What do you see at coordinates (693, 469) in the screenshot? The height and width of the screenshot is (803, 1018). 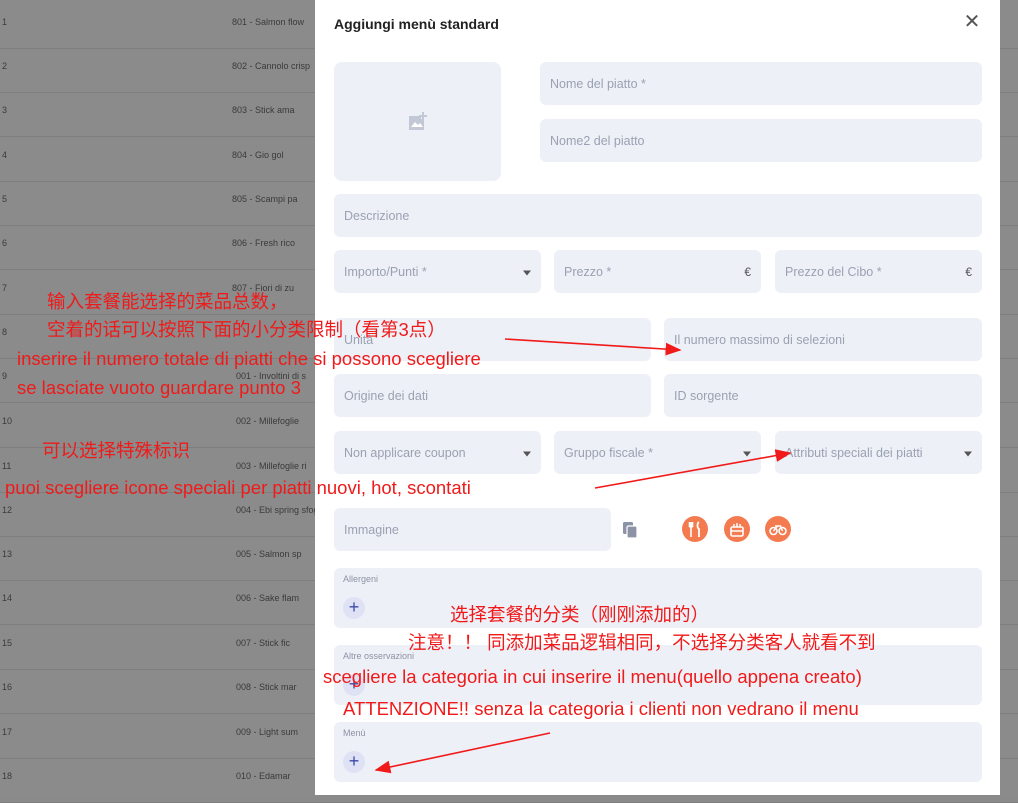 I see `arrow-to-special-attributes` at bounding box center [693, 469].